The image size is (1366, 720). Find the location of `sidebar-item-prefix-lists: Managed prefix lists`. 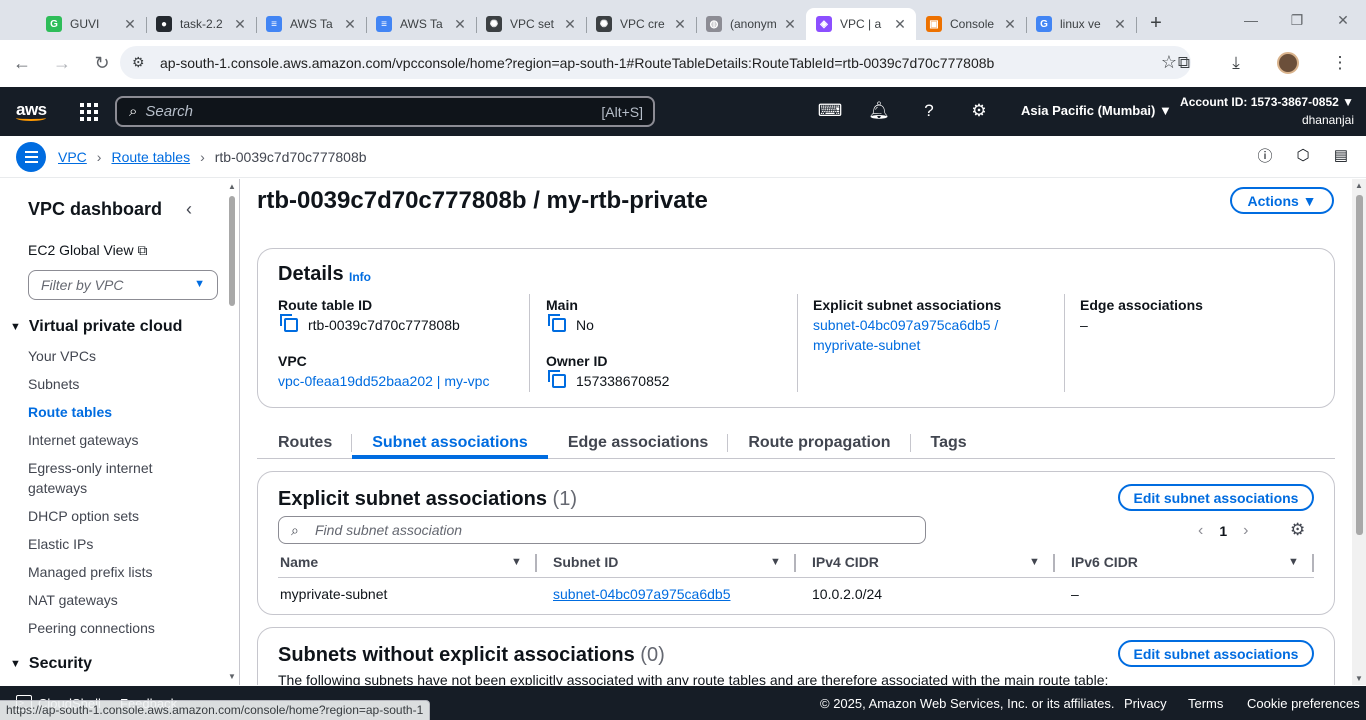

sidebar-item-prefix-lists: Managed prefix lists is located at coordinates (128, 572).